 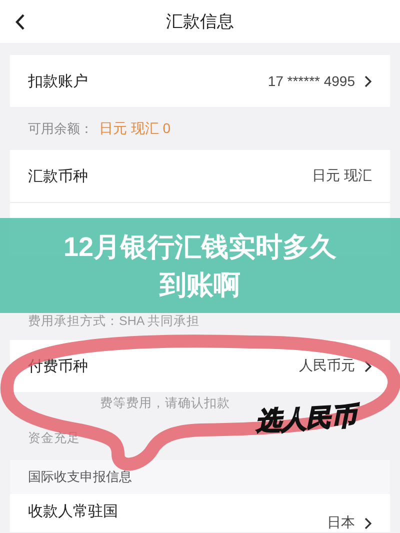 I want to click on row-label: 扣款账户, so click(x=58, y=81).